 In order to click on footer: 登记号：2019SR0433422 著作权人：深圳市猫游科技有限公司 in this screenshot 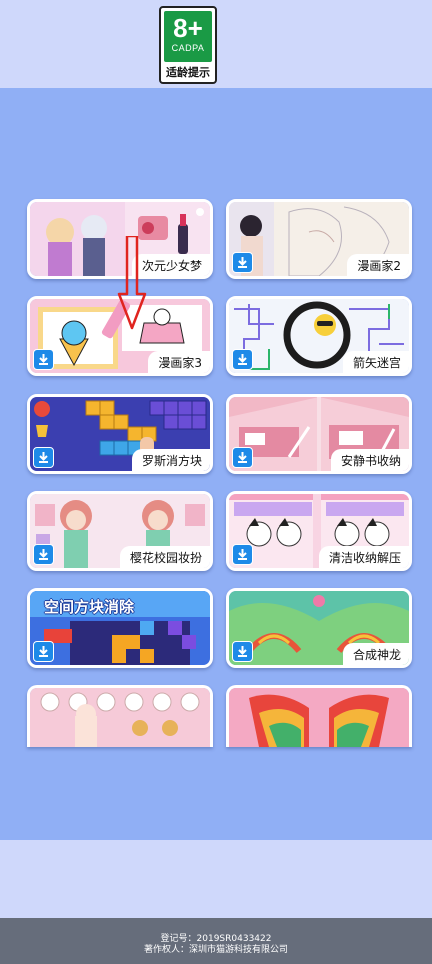, I will do `click(216, 941)`.